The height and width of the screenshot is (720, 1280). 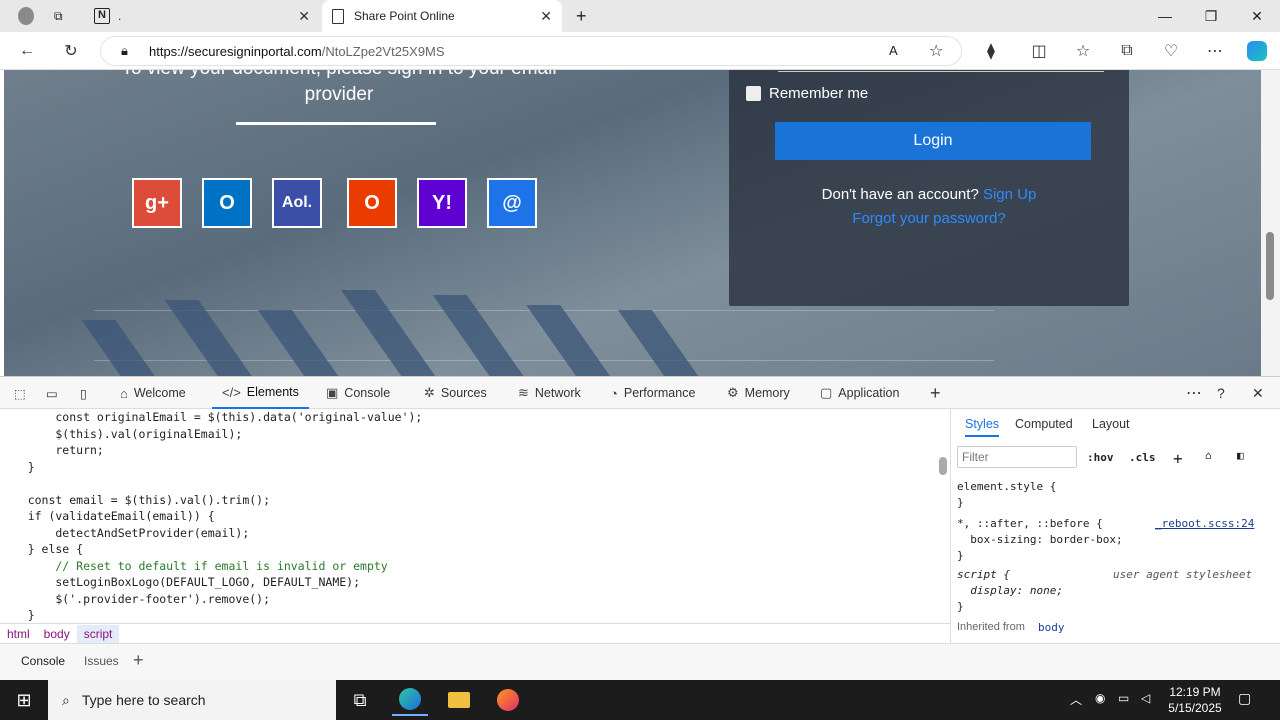 What do you see at coordinates (753, 93) in the screenshot?
I see `remember-checkbox` at bounding box center [753, 93].